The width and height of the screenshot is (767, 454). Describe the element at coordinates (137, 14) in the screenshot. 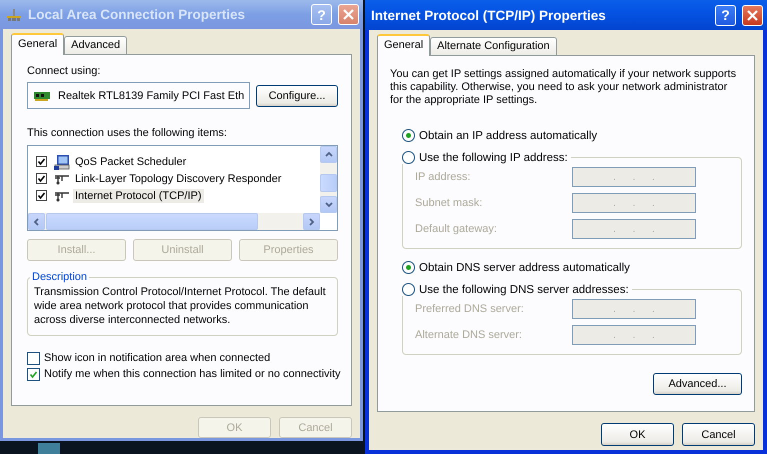

I see `window-title: Local Area Connection Properties` at that location.